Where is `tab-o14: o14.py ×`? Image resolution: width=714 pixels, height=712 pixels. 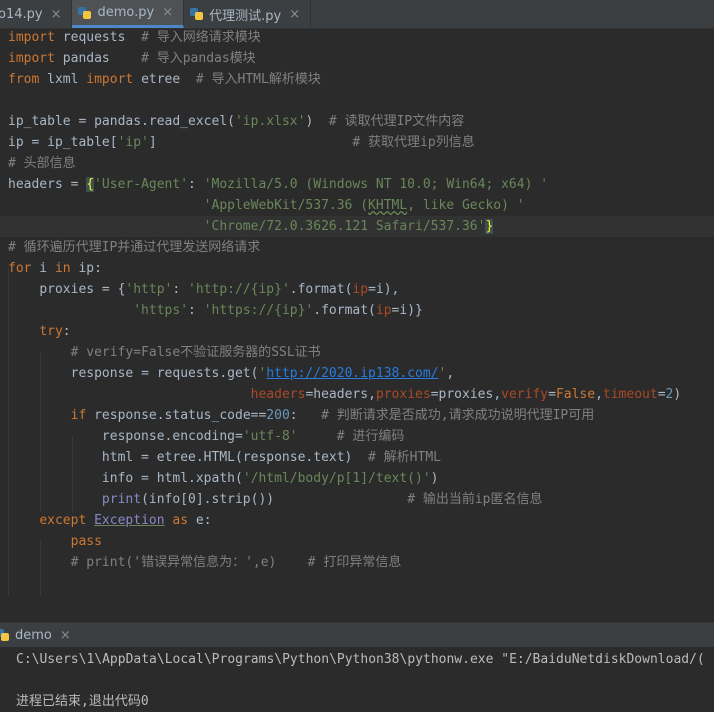 tab-o14: o14.py × is located at coordinates (36, 14).